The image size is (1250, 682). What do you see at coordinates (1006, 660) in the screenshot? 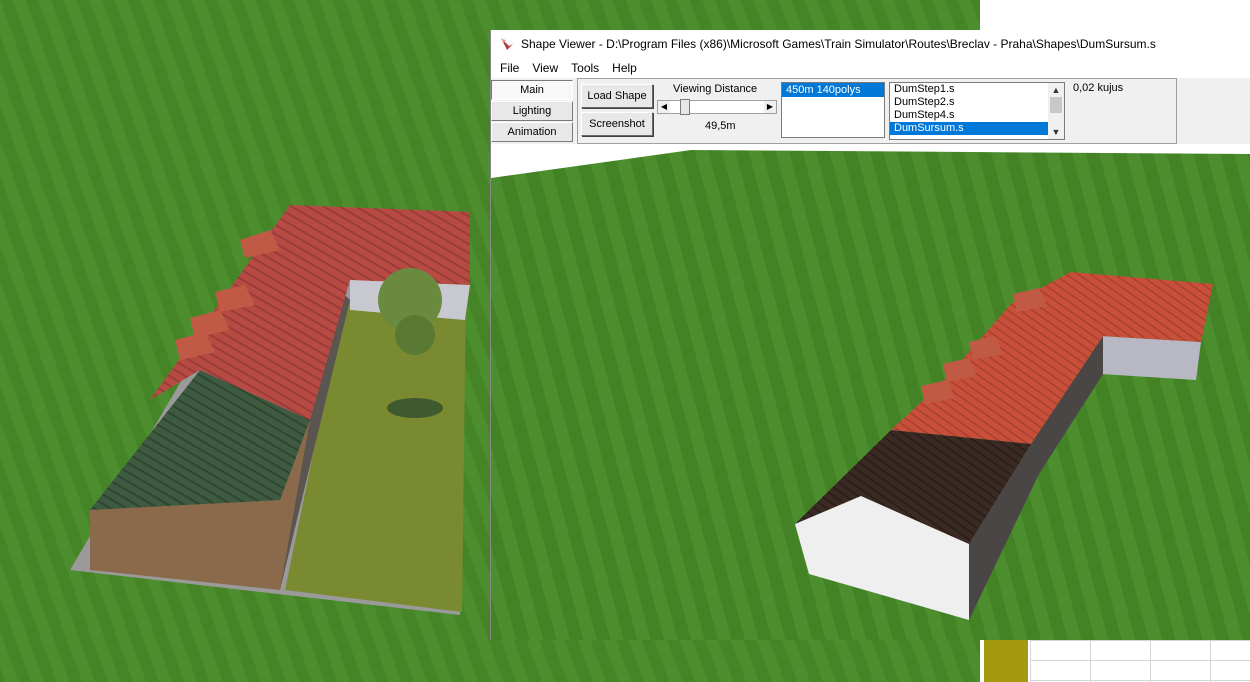
I see `background-yellow-block` at bounding box center [1006, 660].